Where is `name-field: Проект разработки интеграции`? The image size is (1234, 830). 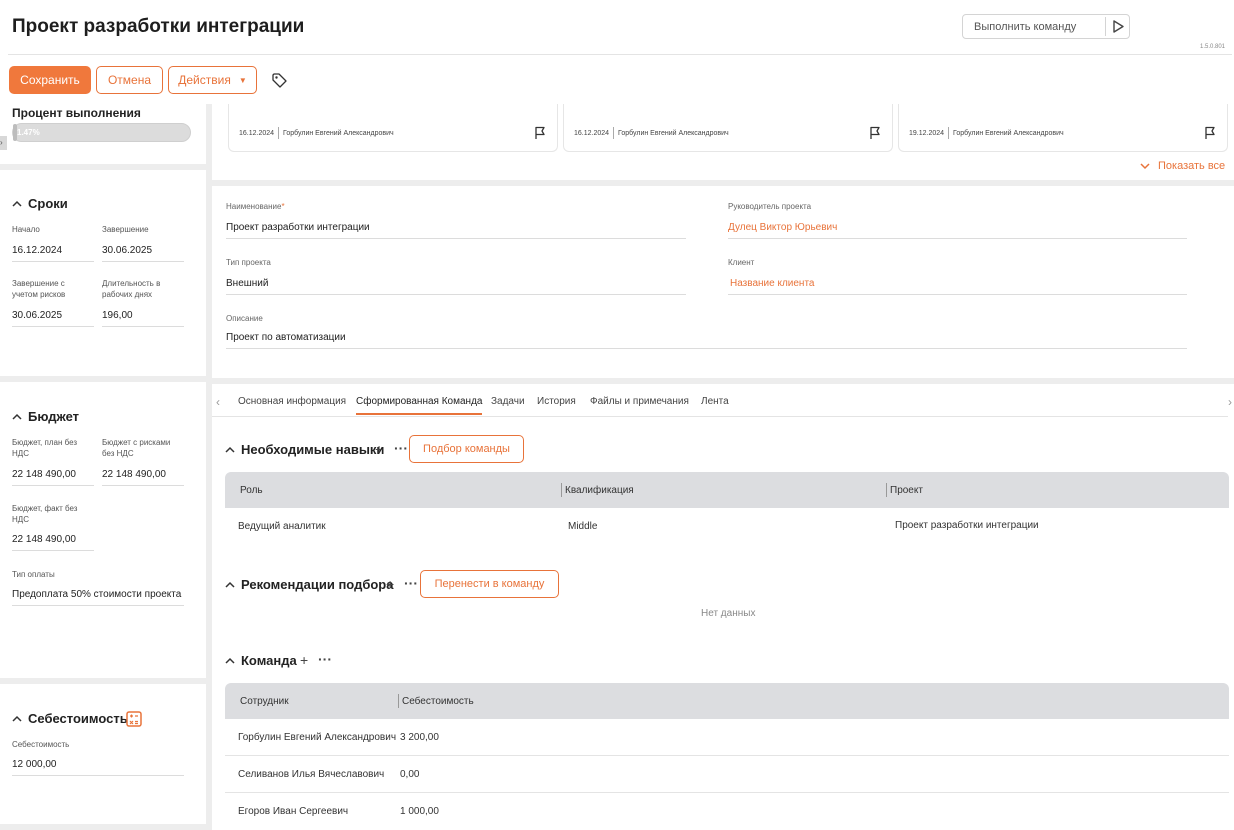
name-field: Проект разработки интеграции is located at coordinates (456, 230).